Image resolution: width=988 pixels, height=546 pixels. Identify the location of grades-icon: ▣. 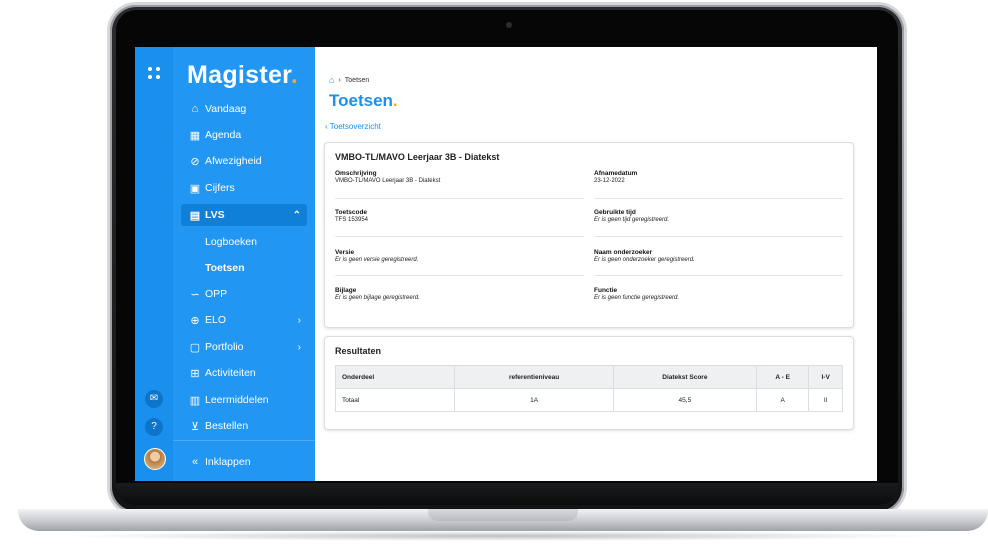
(195, 188).